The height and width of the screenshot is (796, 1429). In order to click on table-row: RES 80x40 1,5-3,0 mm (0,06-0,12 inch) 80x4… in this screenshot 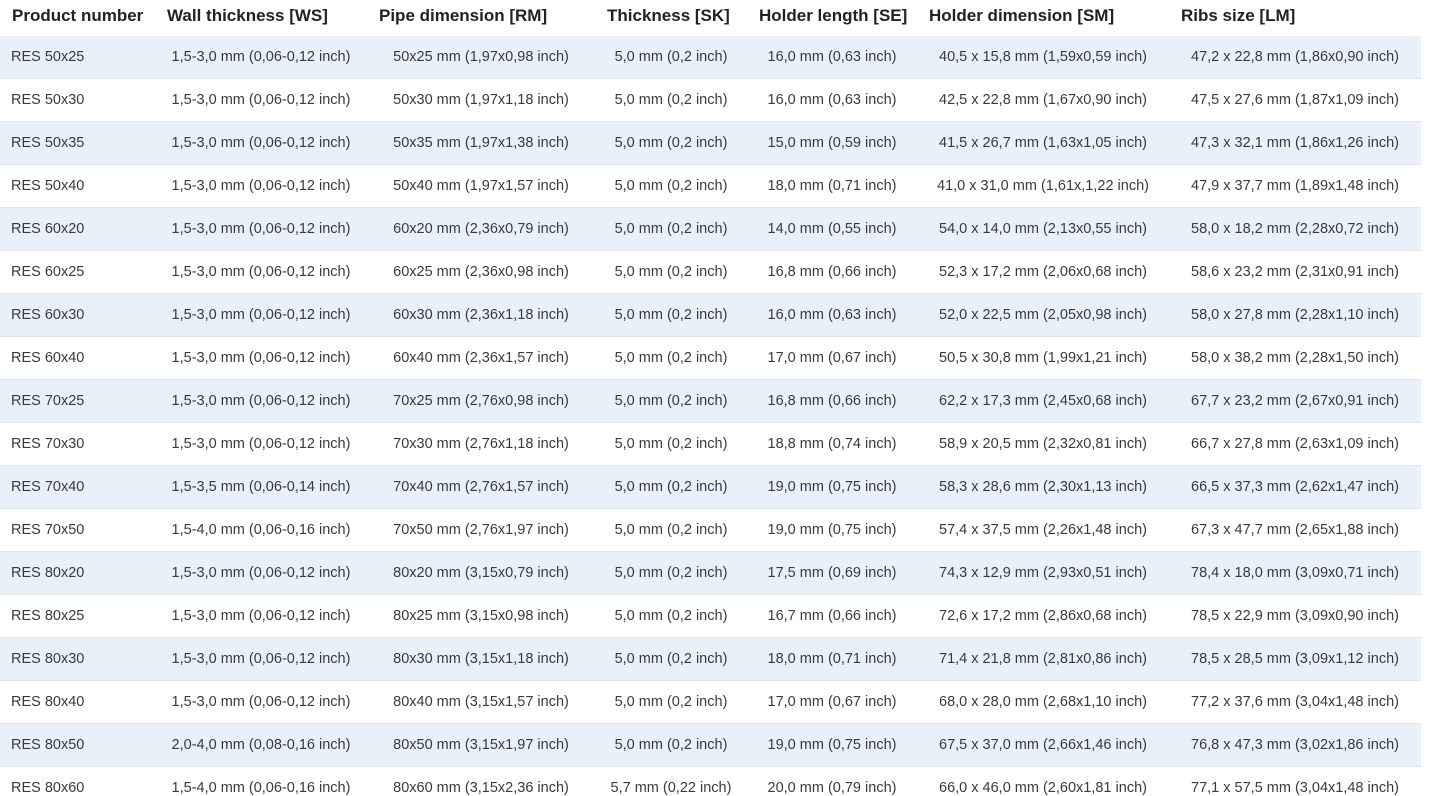, I will do `click(710, 702)`.